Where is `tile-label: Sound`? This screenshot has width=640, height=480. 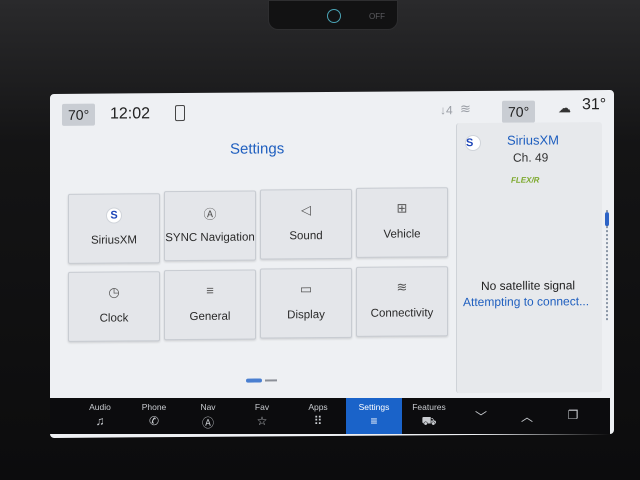 tile-label: Sound is located at coordinates (306, 236).